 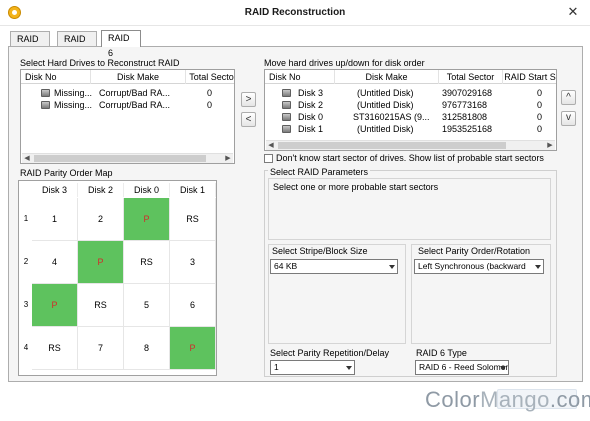 I want to click on list-item: Disk 2 (Untitled Disk) 976773168 0, so click(x=410, y=105).